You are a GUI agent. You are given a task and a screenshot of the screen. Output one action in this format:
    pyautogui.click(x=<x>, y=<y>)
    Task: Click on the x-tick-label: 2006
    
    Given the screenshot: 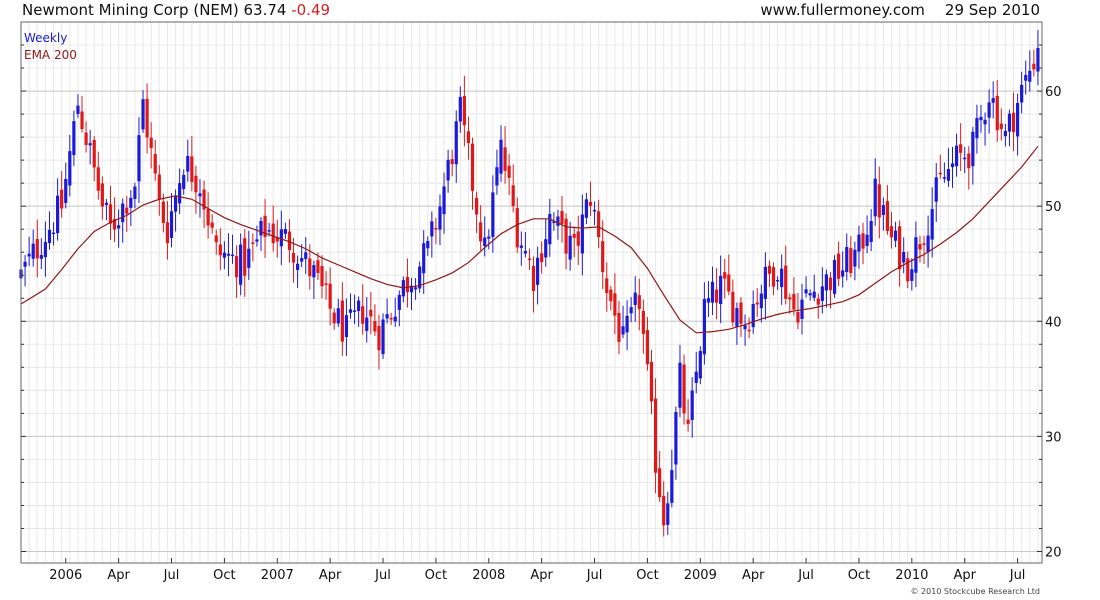 What is the action you would take?
    pyautogui.click(x=65, y=575)
    